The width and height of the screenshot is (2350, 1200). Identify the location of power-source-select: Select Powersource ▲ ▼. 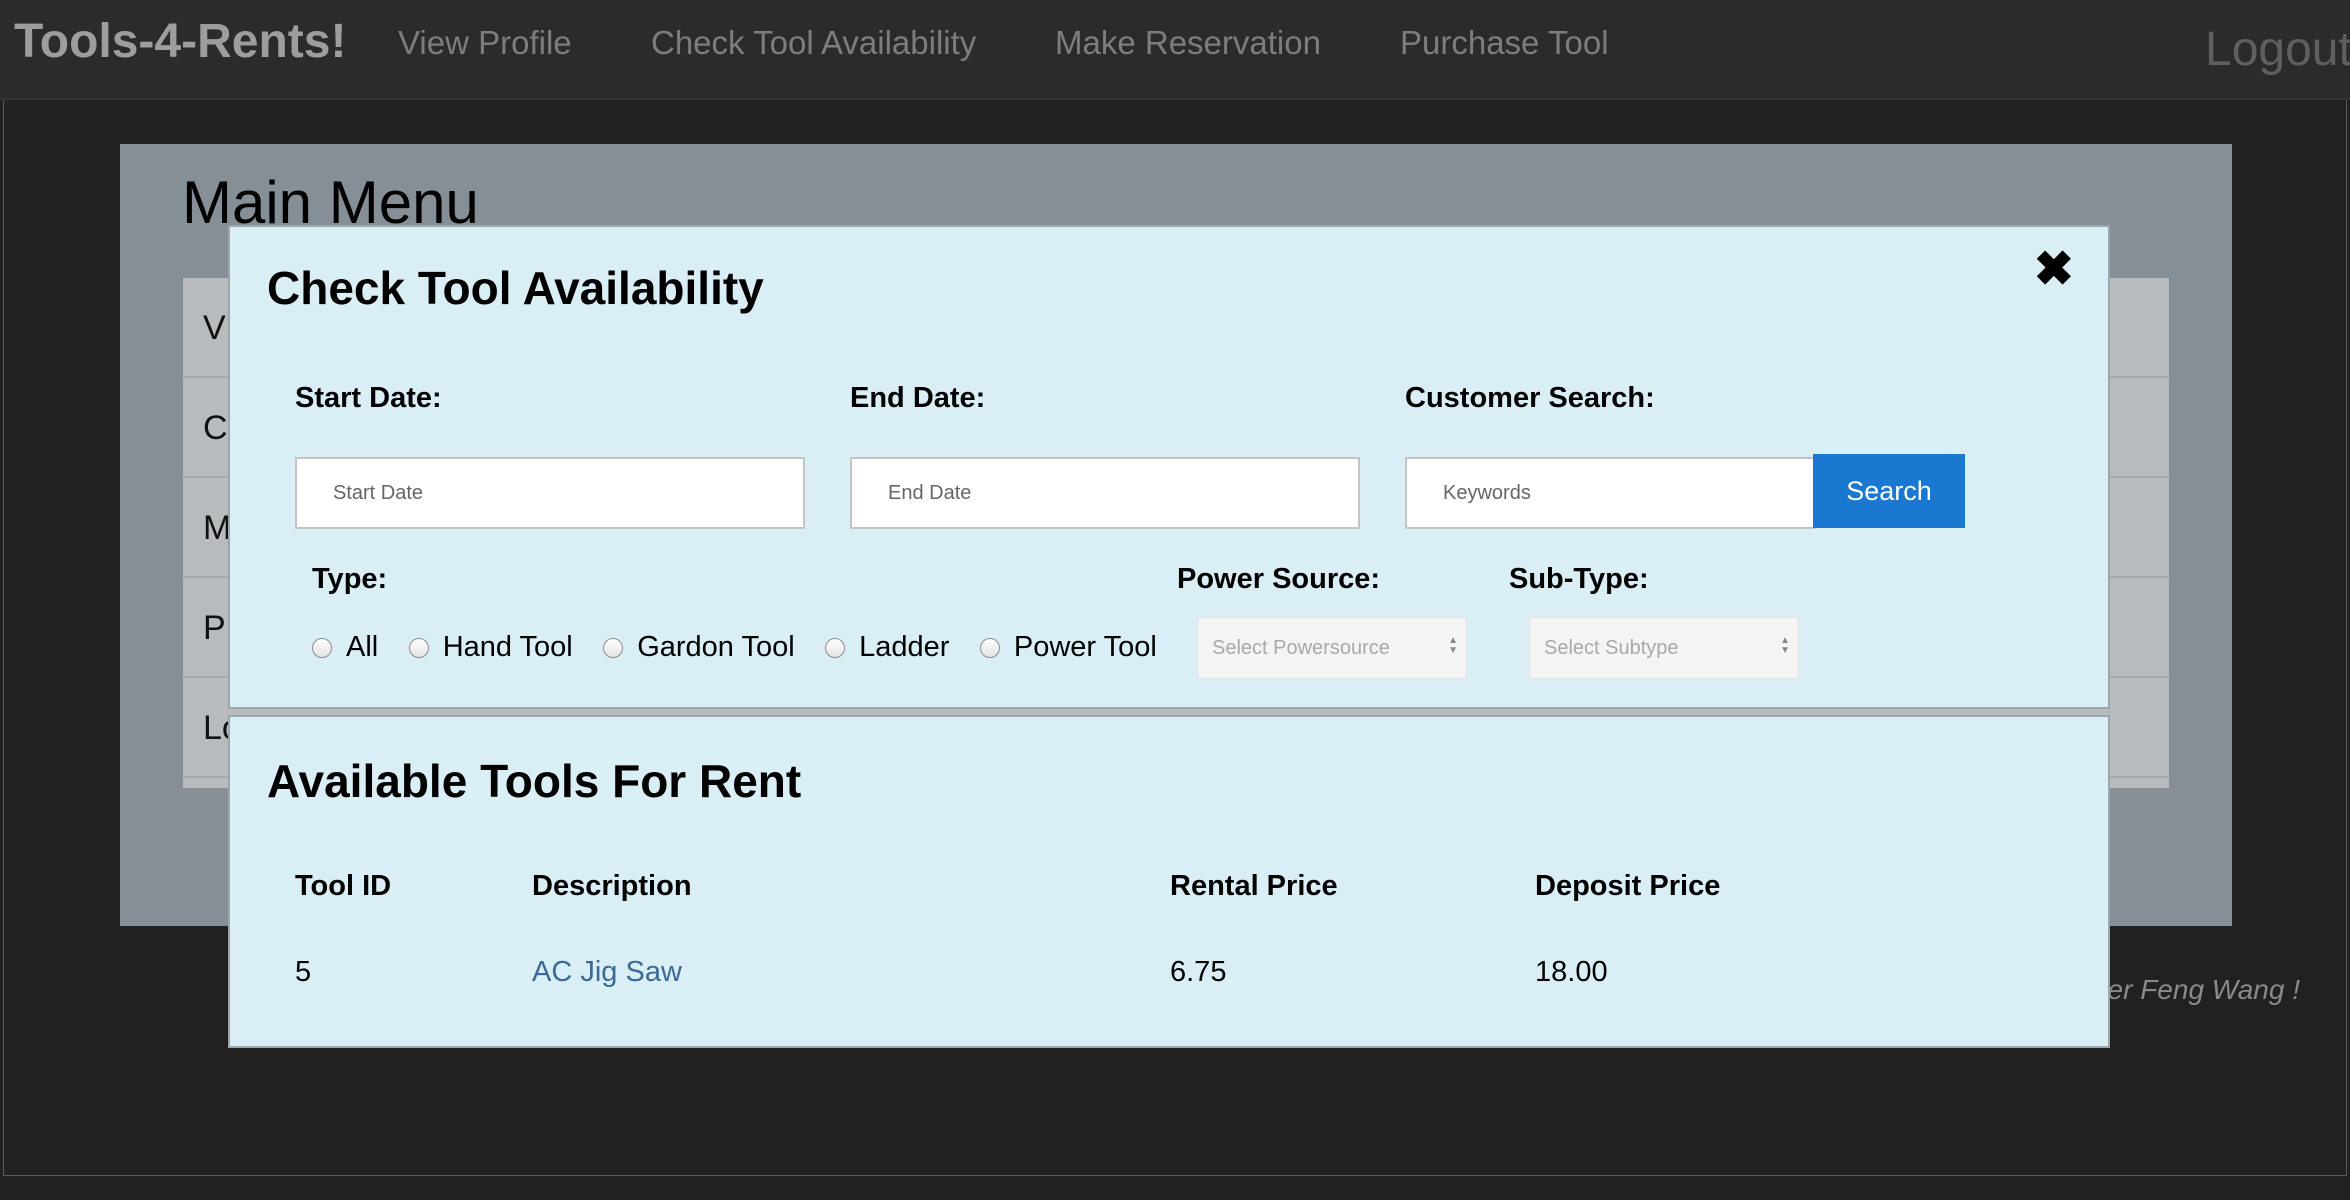
(1332, 648).